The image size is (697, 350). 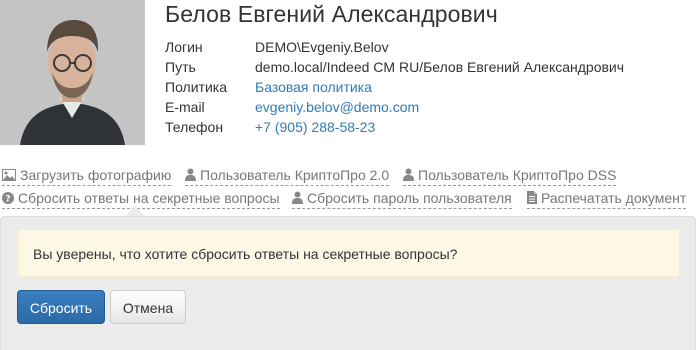 I want to click on cancel-button: Отмена, so click(x=148, y=307).